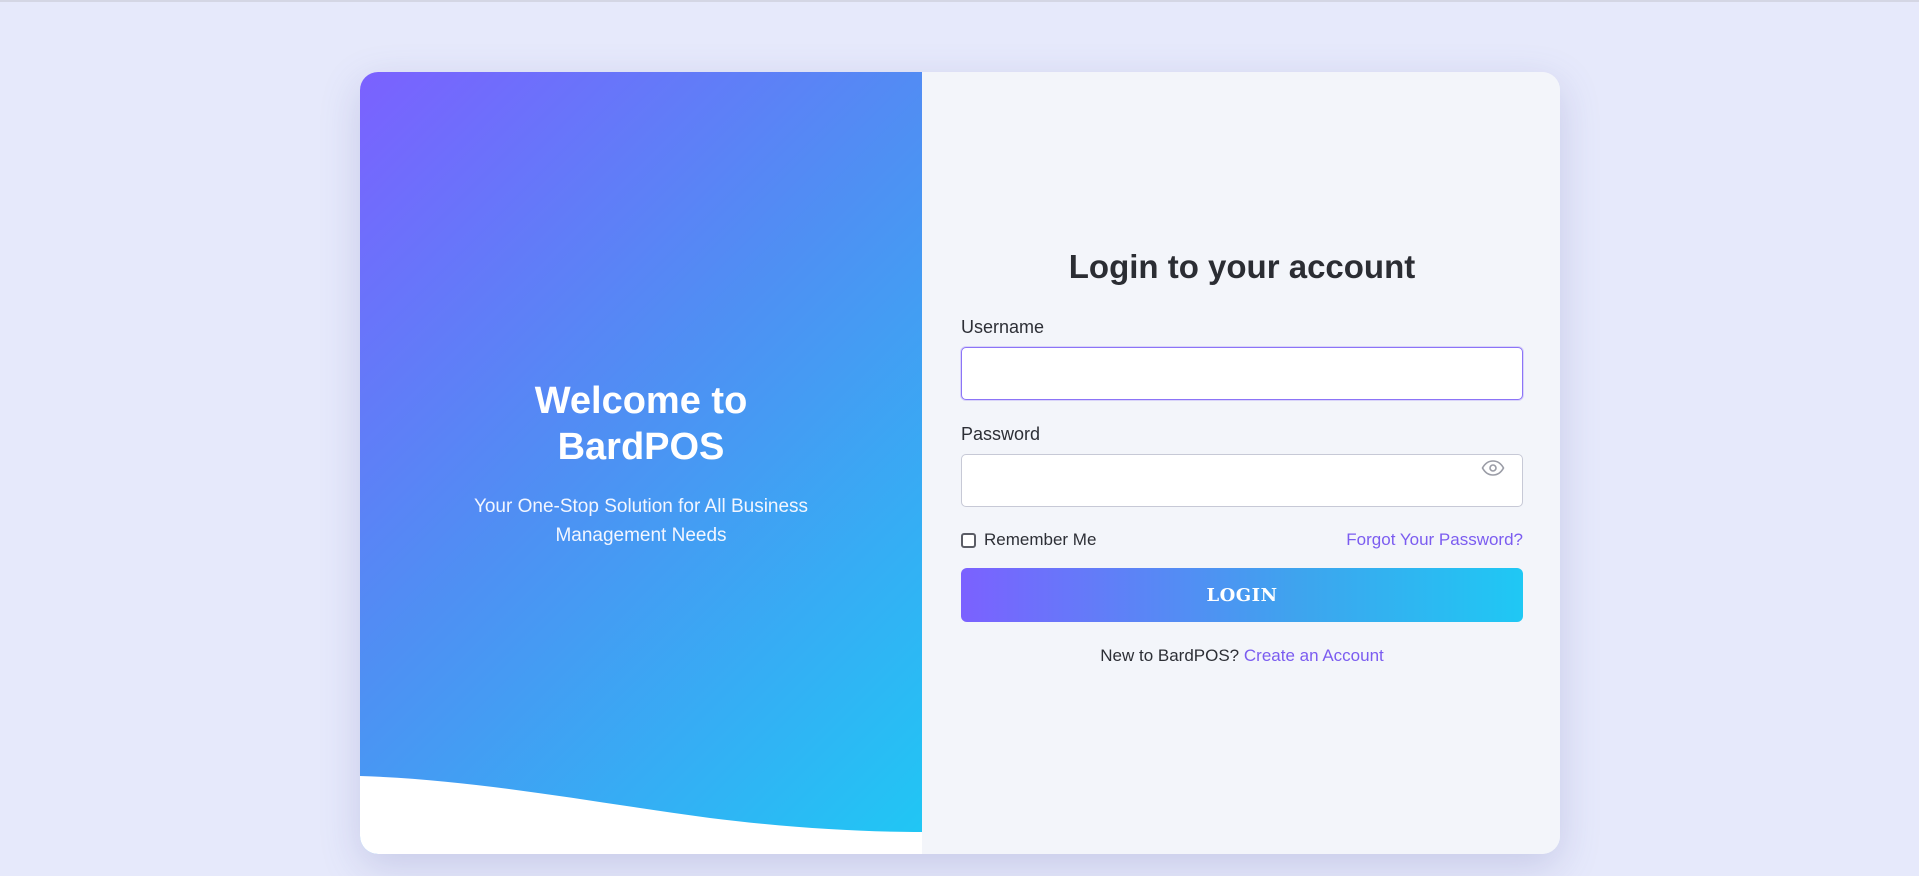  I want to click on create-account-link: Create an Account, so click(1314, 655).